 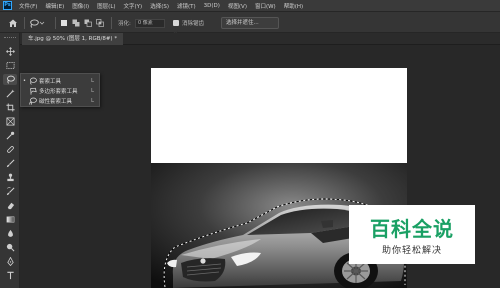 I want to click on menu-window: 窗口(W), so click(x=265, y=6).